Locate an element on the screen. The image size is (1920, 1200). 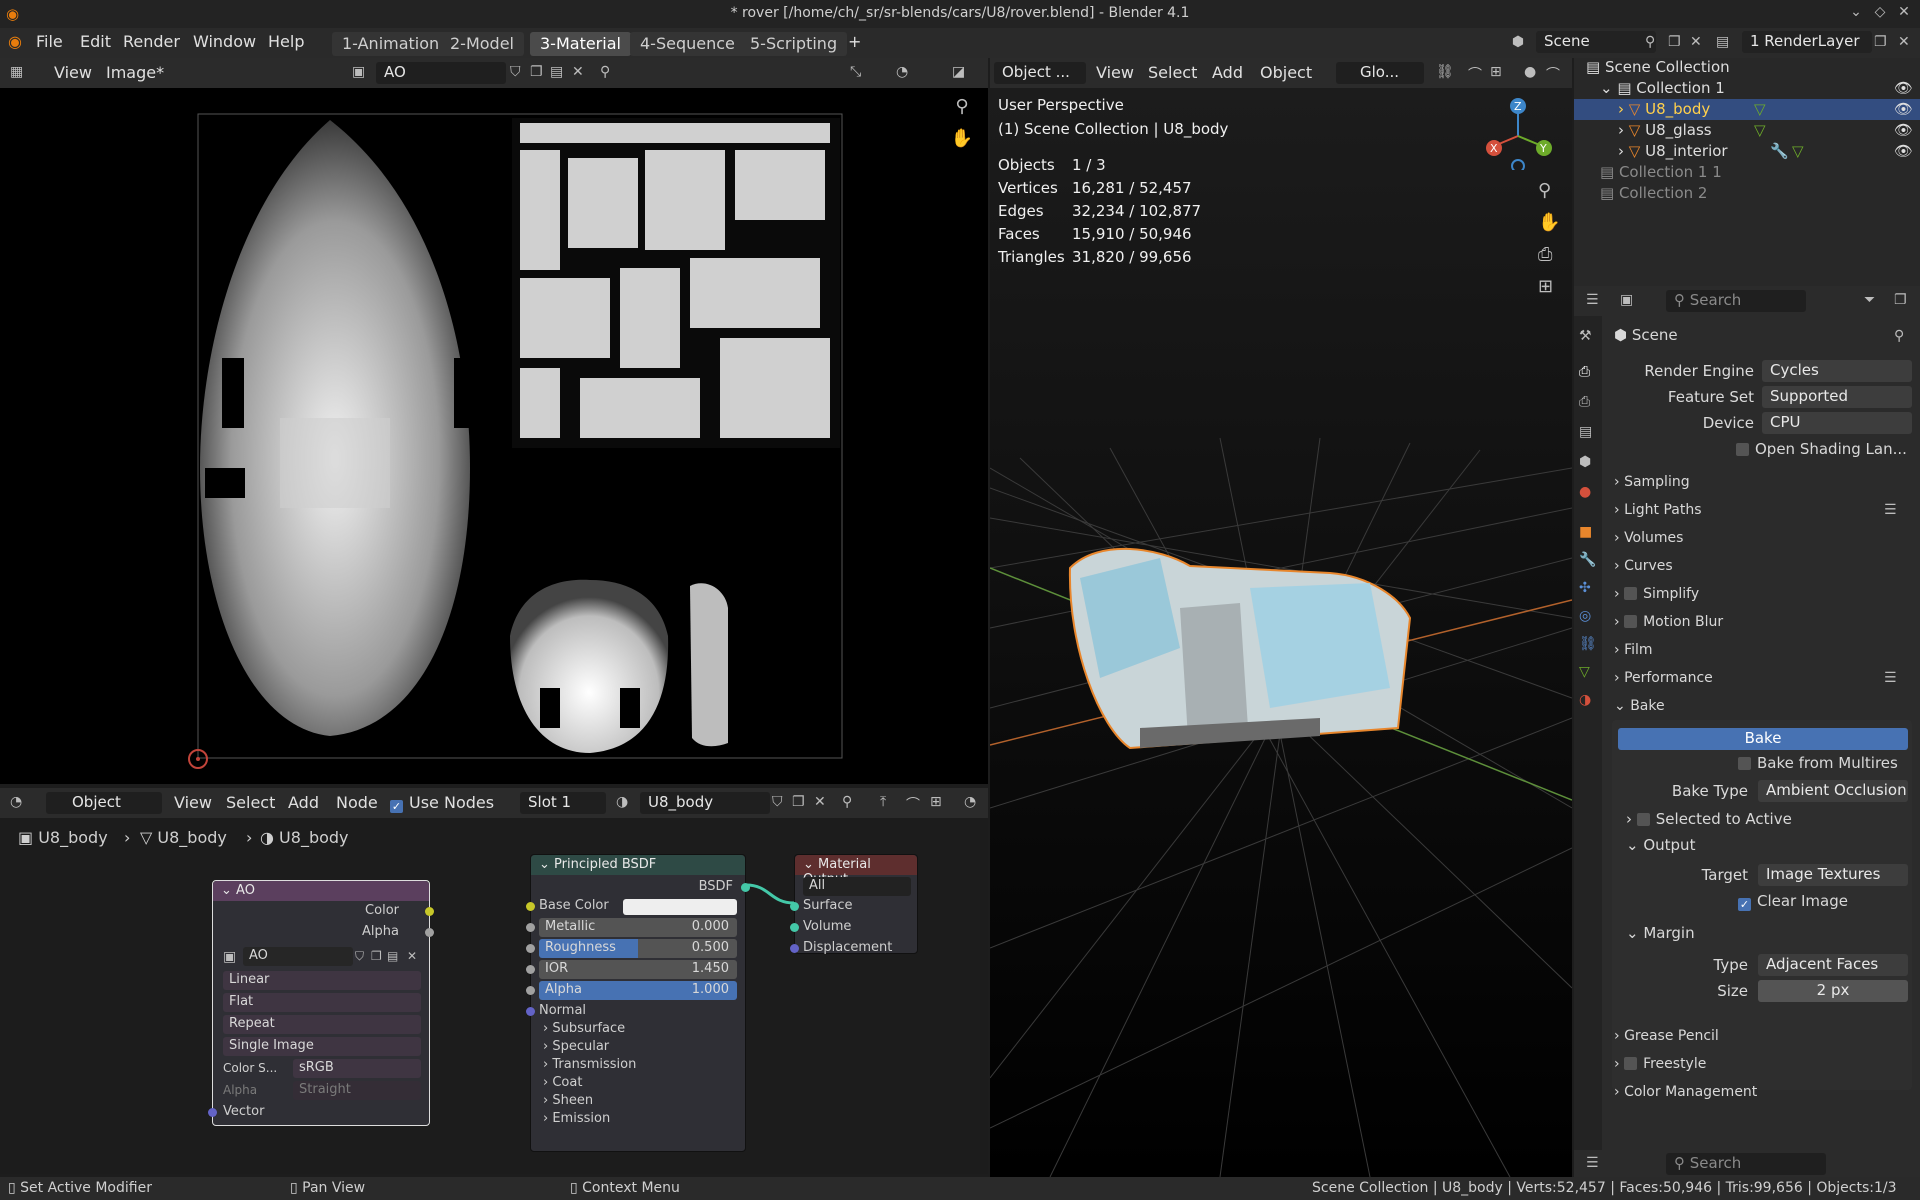
feature-set-dropdown: Supported is located at coordinates (1837, 397).